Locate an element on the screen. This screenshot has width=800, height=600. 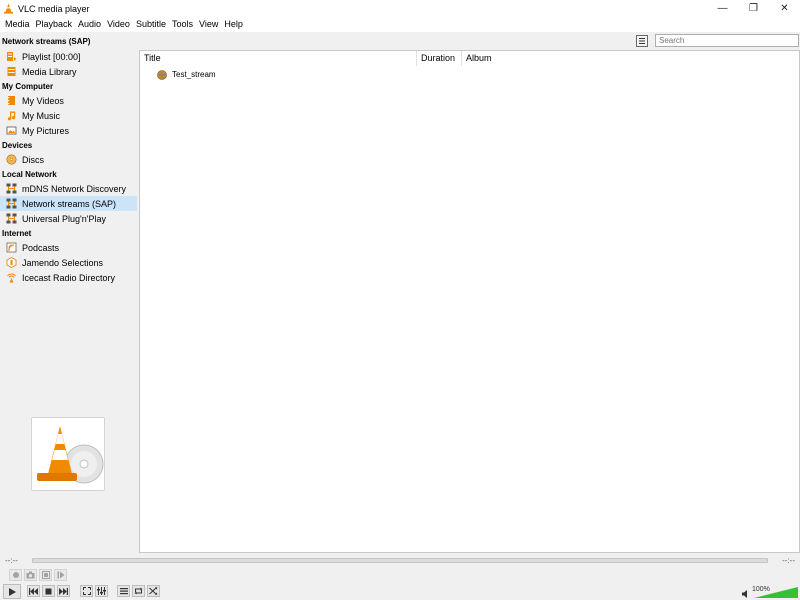
sidebar-item-label: Discs is located at coordinates (33, 159).